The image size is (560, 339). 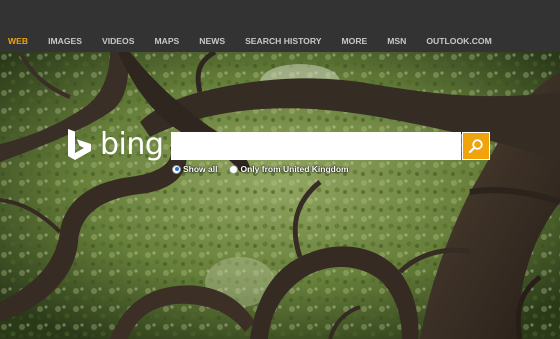 I want to click on scope-show-all: Show all, so click(x=194, y=169).